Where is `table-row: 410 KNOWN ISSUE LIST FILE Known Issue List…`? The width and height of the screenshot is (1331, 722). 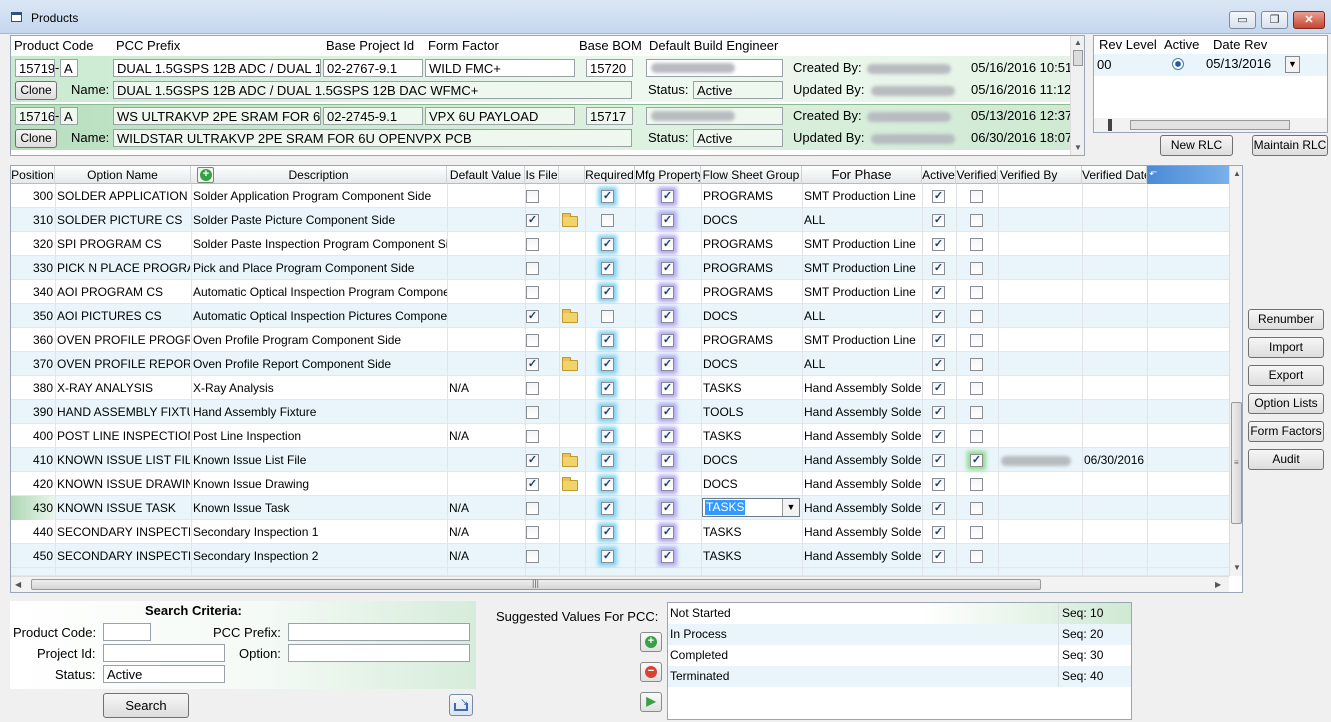 table-row: 410 KNOWN ISSUE LIST FILE Known Issue List… is located at coordinates (620, 460).